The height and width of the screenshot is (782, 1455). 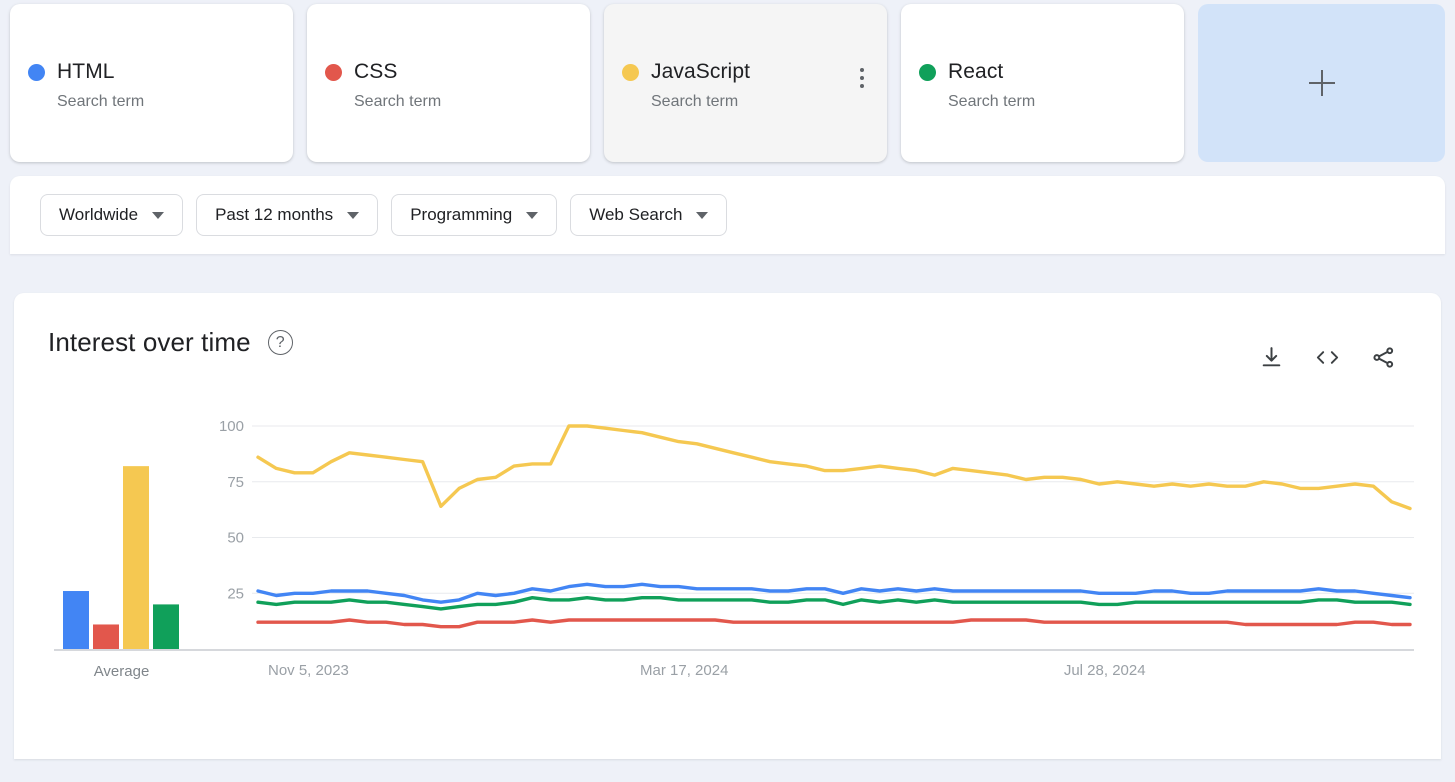 I want to click on filter-category: Programming, so click(x=474, y=215).